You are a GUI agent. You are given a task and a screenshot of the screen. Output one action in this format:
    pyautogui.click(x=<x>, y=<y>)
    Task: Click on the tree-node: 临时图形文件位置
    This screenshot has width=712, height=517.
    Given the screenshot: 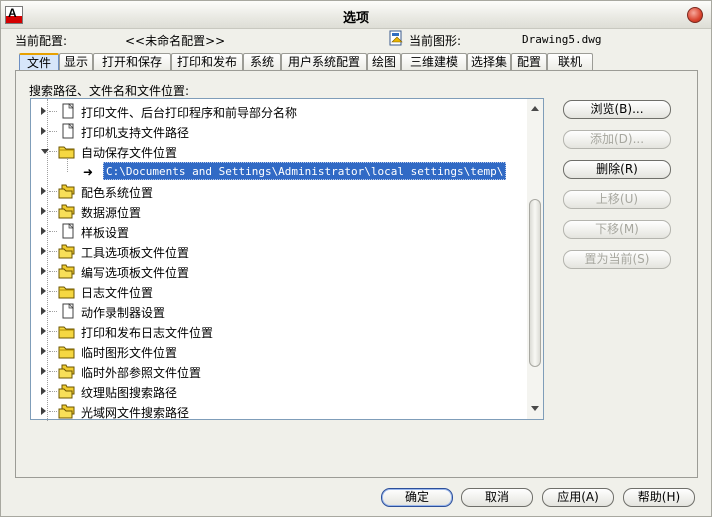 What is the action you would take?
    pyautogui.click(x=281, y=352)
    